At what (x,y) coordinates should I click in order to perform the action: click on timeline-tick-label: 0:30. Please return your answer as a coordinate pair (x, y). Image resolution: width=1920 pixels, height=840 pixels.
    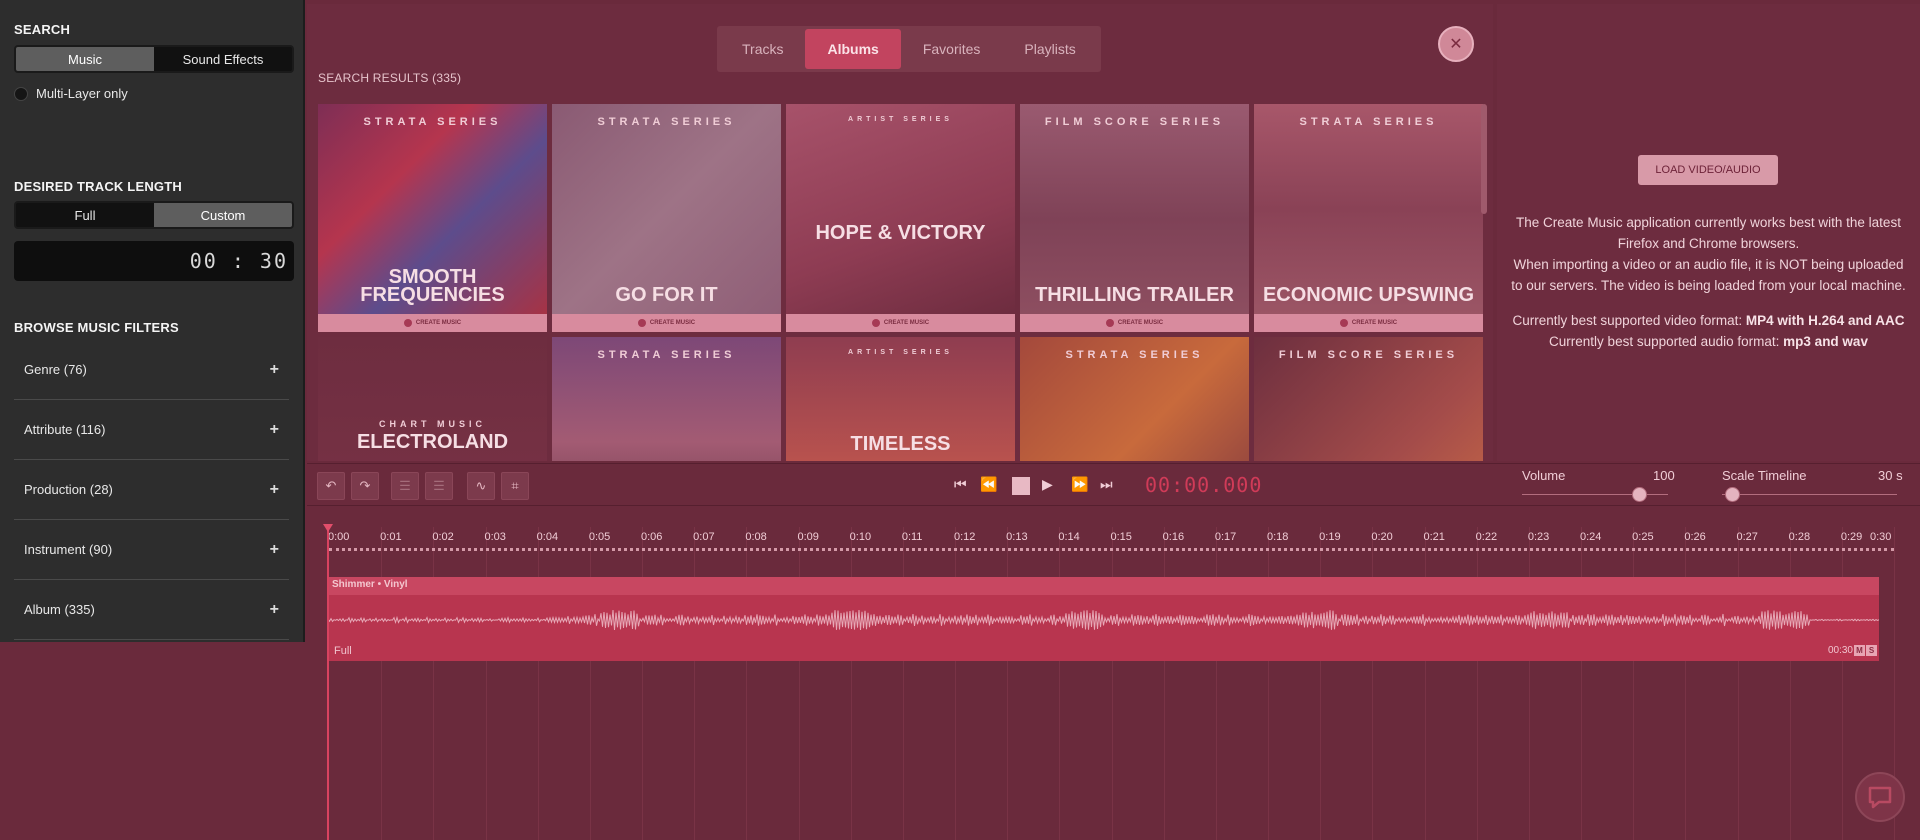
    Looking at the image, I should click on (1881, 537).